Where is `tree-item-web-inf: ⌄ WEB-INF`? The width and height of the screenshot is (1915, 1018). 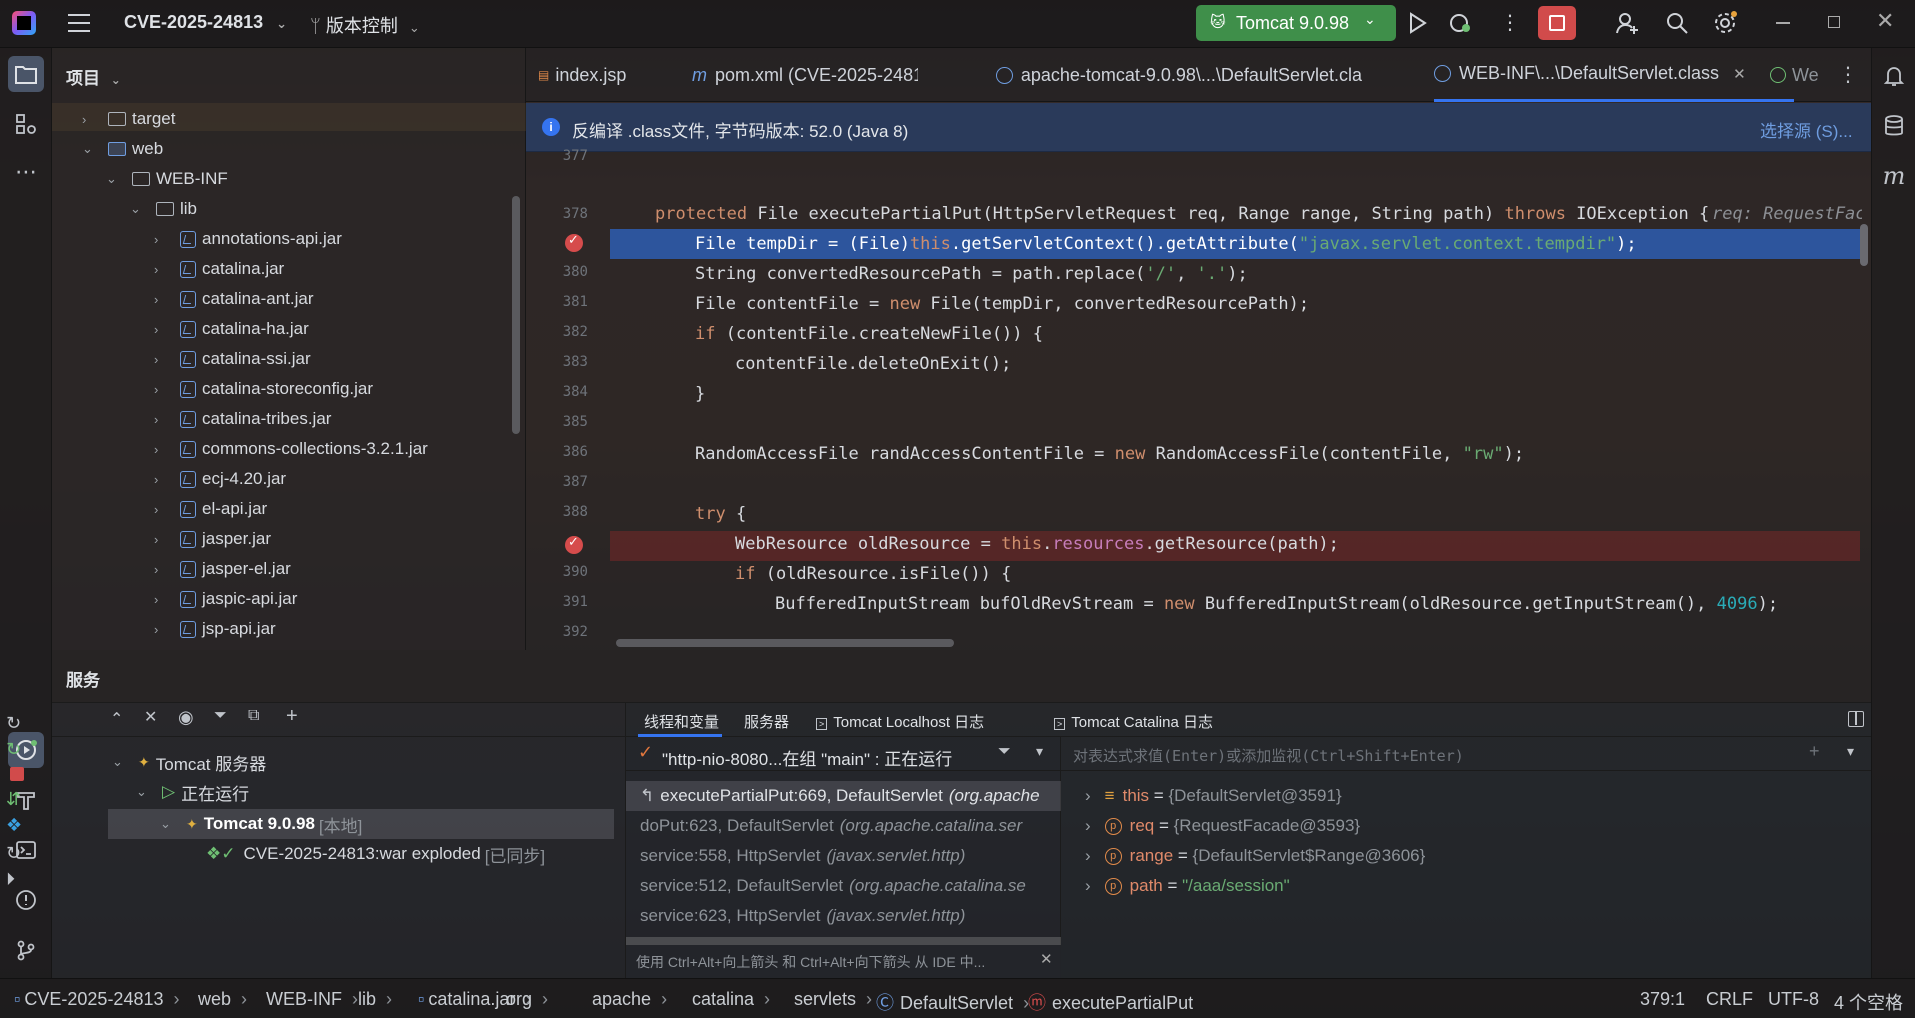
tree-item-web-inf: ⌄ WEB-INF is located at coordinates (167, 179).